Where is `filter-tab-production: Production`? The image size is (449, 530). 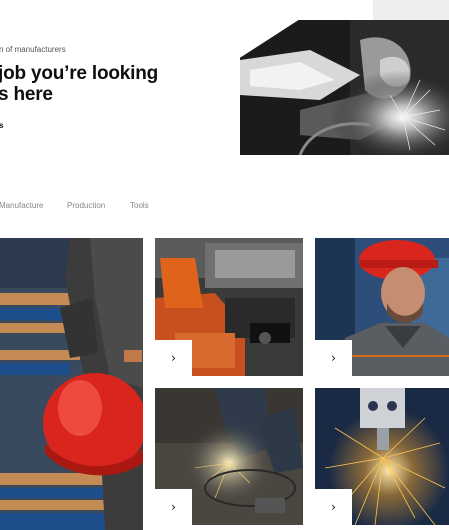
filter-tab-production: Production is located at coordinates (86, 205).